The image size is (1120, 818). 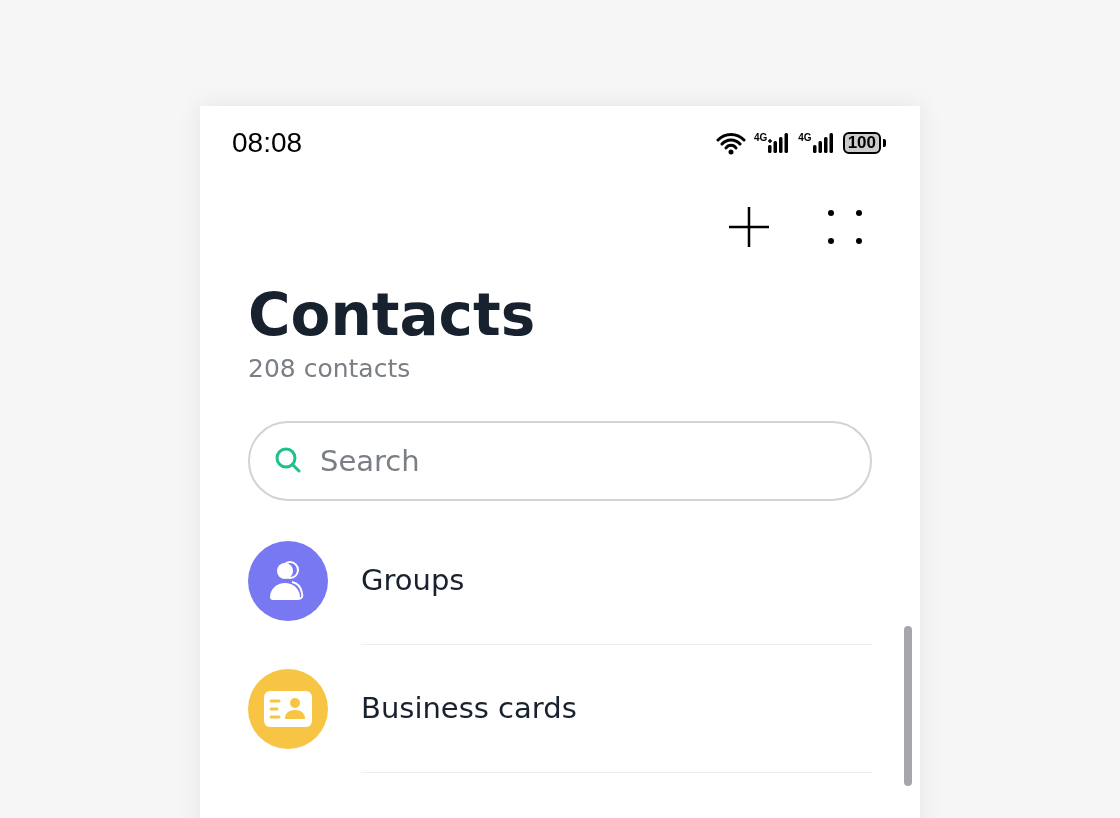 I want to click on list-item: Business cards, so click(x=616, y=708).